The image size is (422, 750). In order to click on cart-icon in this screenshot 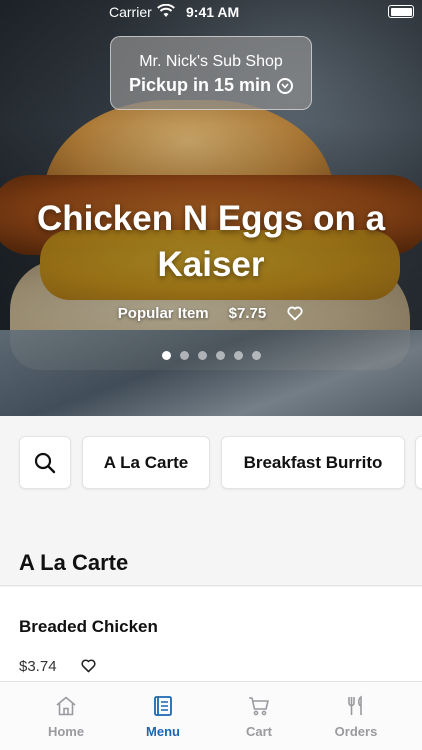, I will do `click(259, 706)`.